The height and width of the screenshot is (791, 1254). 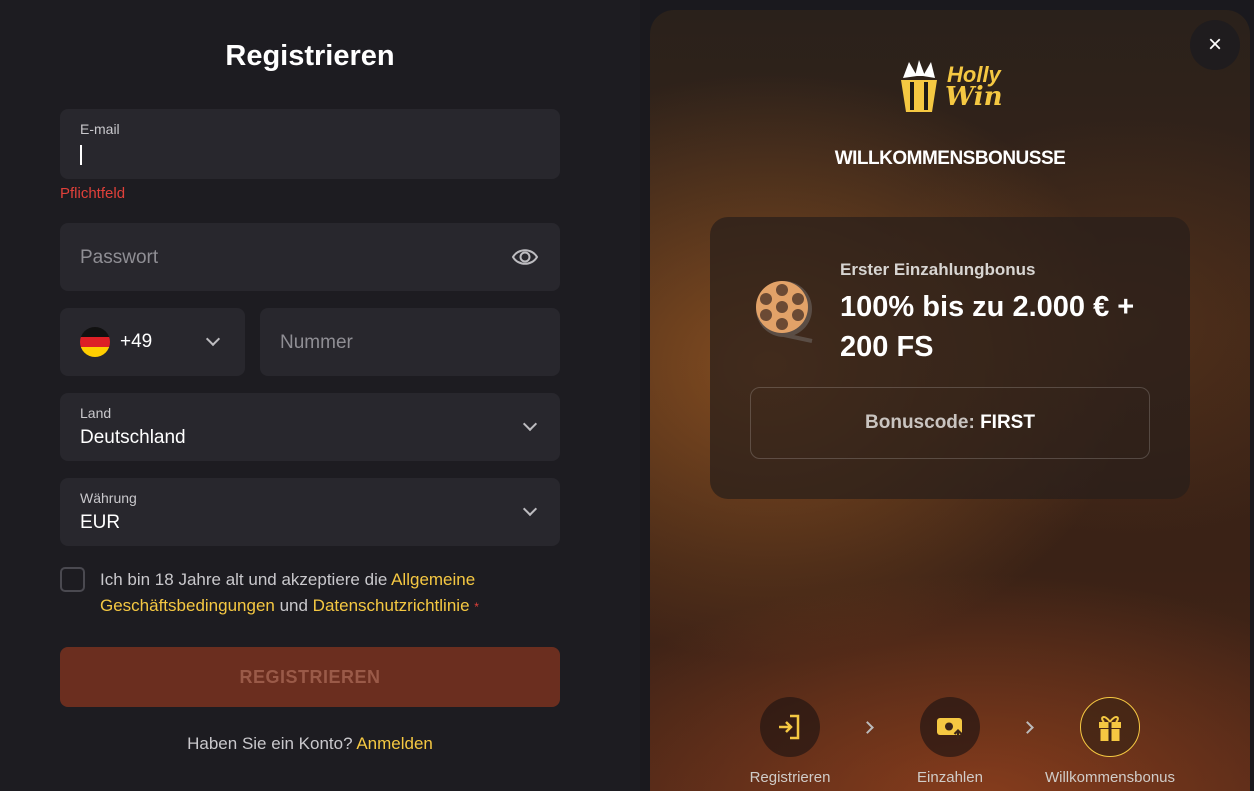 I want to click on germany-flag-icon, so click(x=95, y=342).